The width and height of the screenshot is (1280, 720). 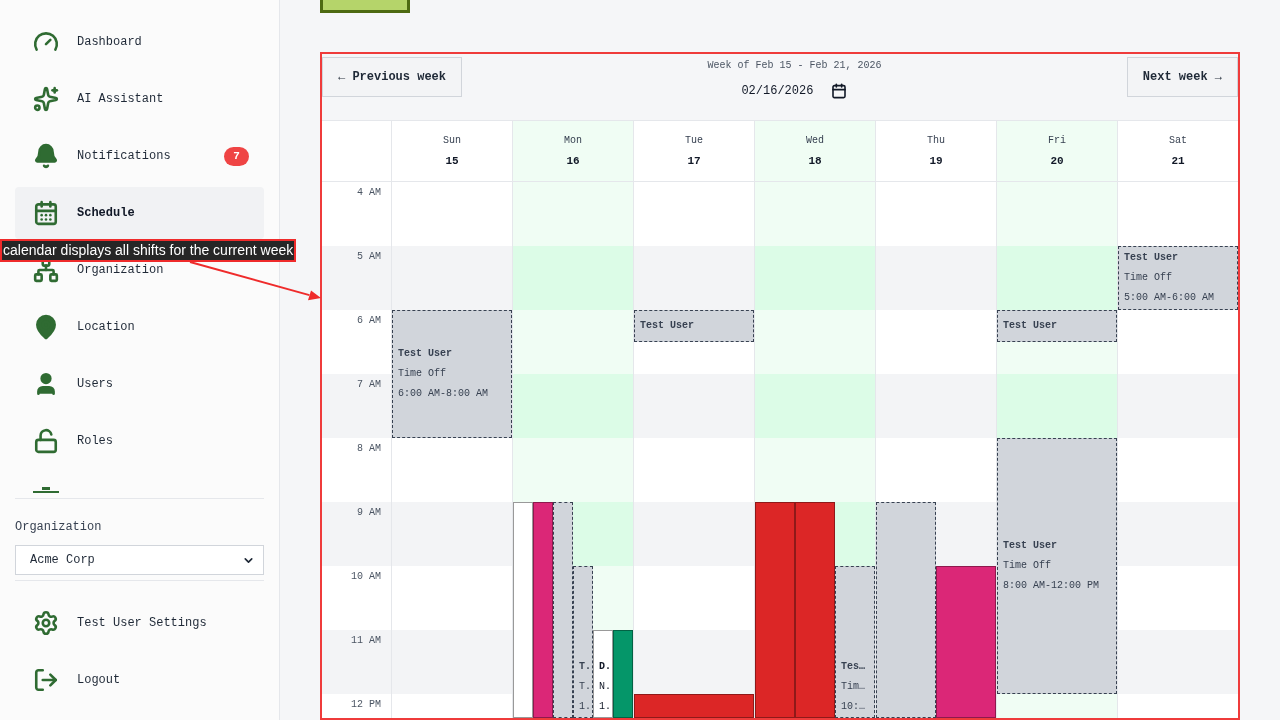 What do you see at coordinates (815, 161) in the screenshot?
I see `day-date: 18` at bounding box center [815, 161].